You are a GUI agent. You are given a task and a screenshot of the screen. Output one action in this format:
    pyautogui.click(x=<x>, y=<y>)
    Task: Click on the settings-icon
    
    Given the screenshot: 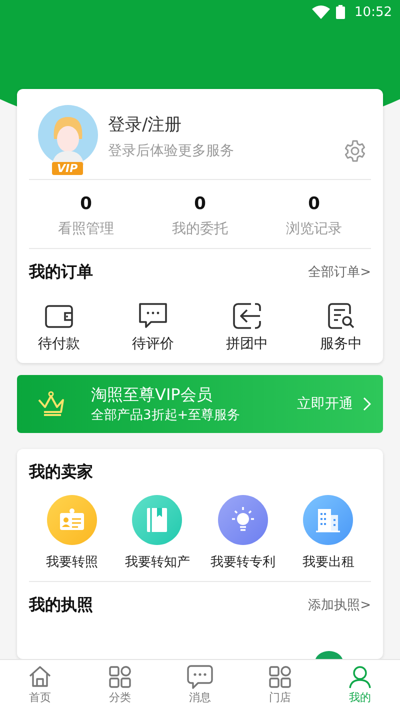 What is the action you would take?
    pyautogui.click(x=355, y=151)
    